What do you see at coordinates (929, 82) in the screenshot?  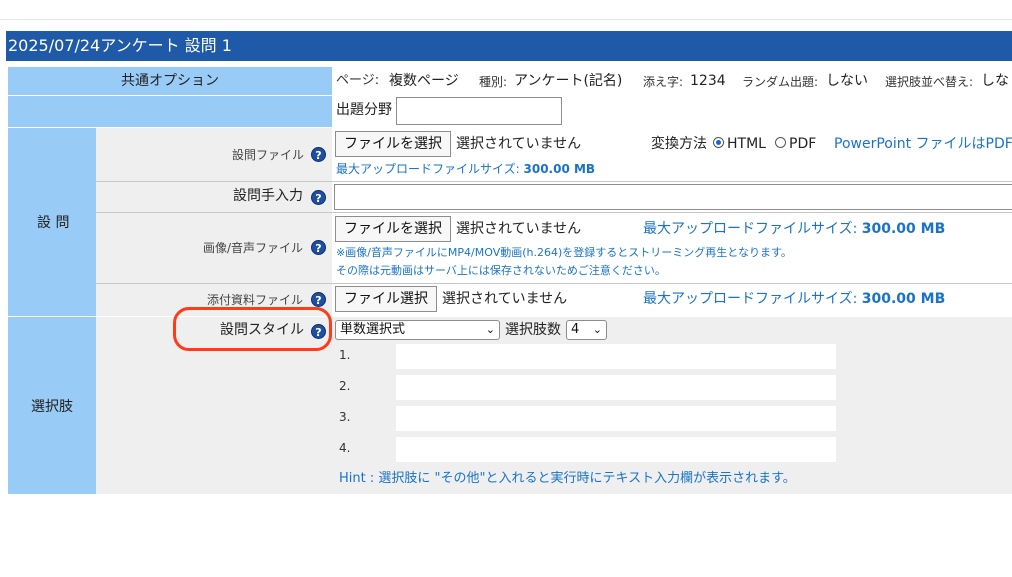 I see `shuffle-label: 選択肢並べ替え:` at bounding box center [929, 82].